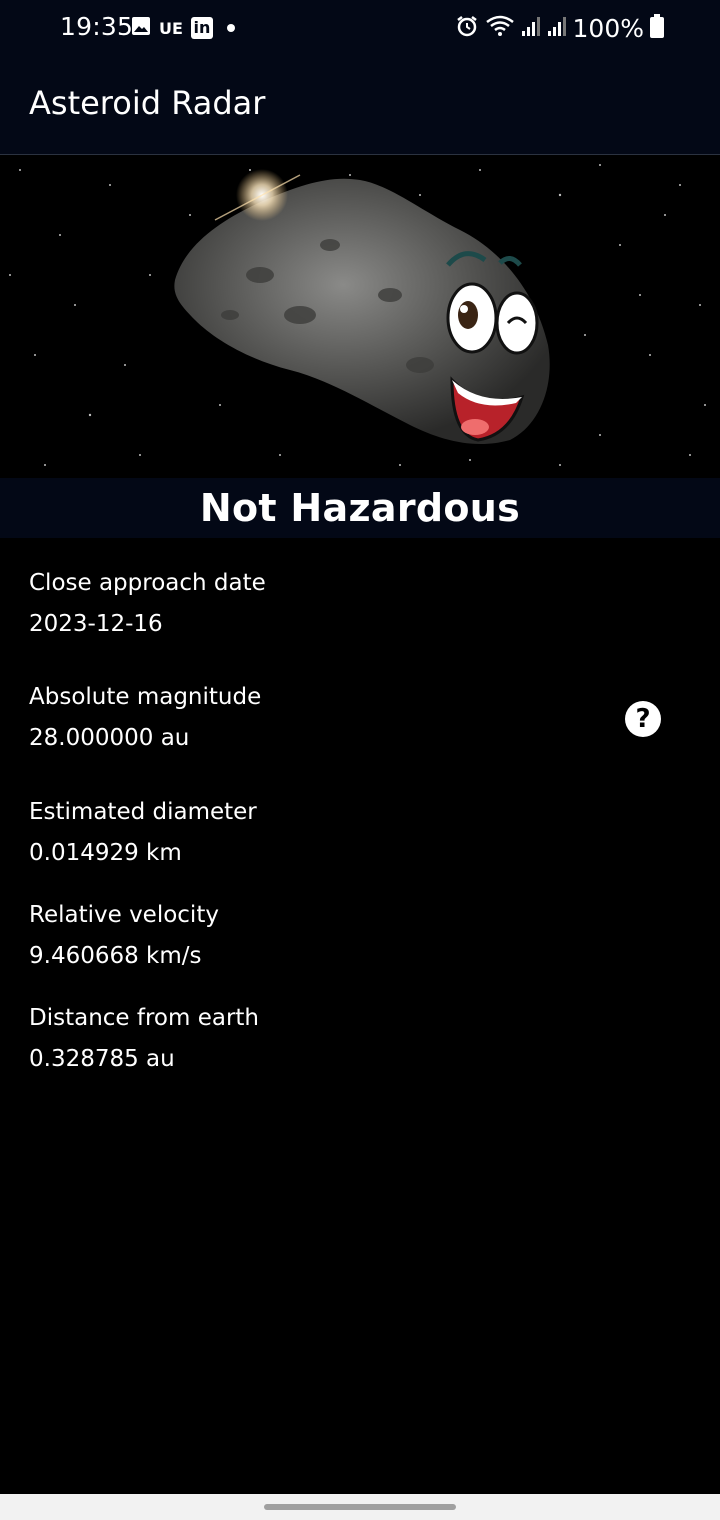 The width and height of the screenshot is (720, 1520). Describe the element at coordinates (147, 103) in the screenshot. I see `app-title: Asteroid Radar` at that location.